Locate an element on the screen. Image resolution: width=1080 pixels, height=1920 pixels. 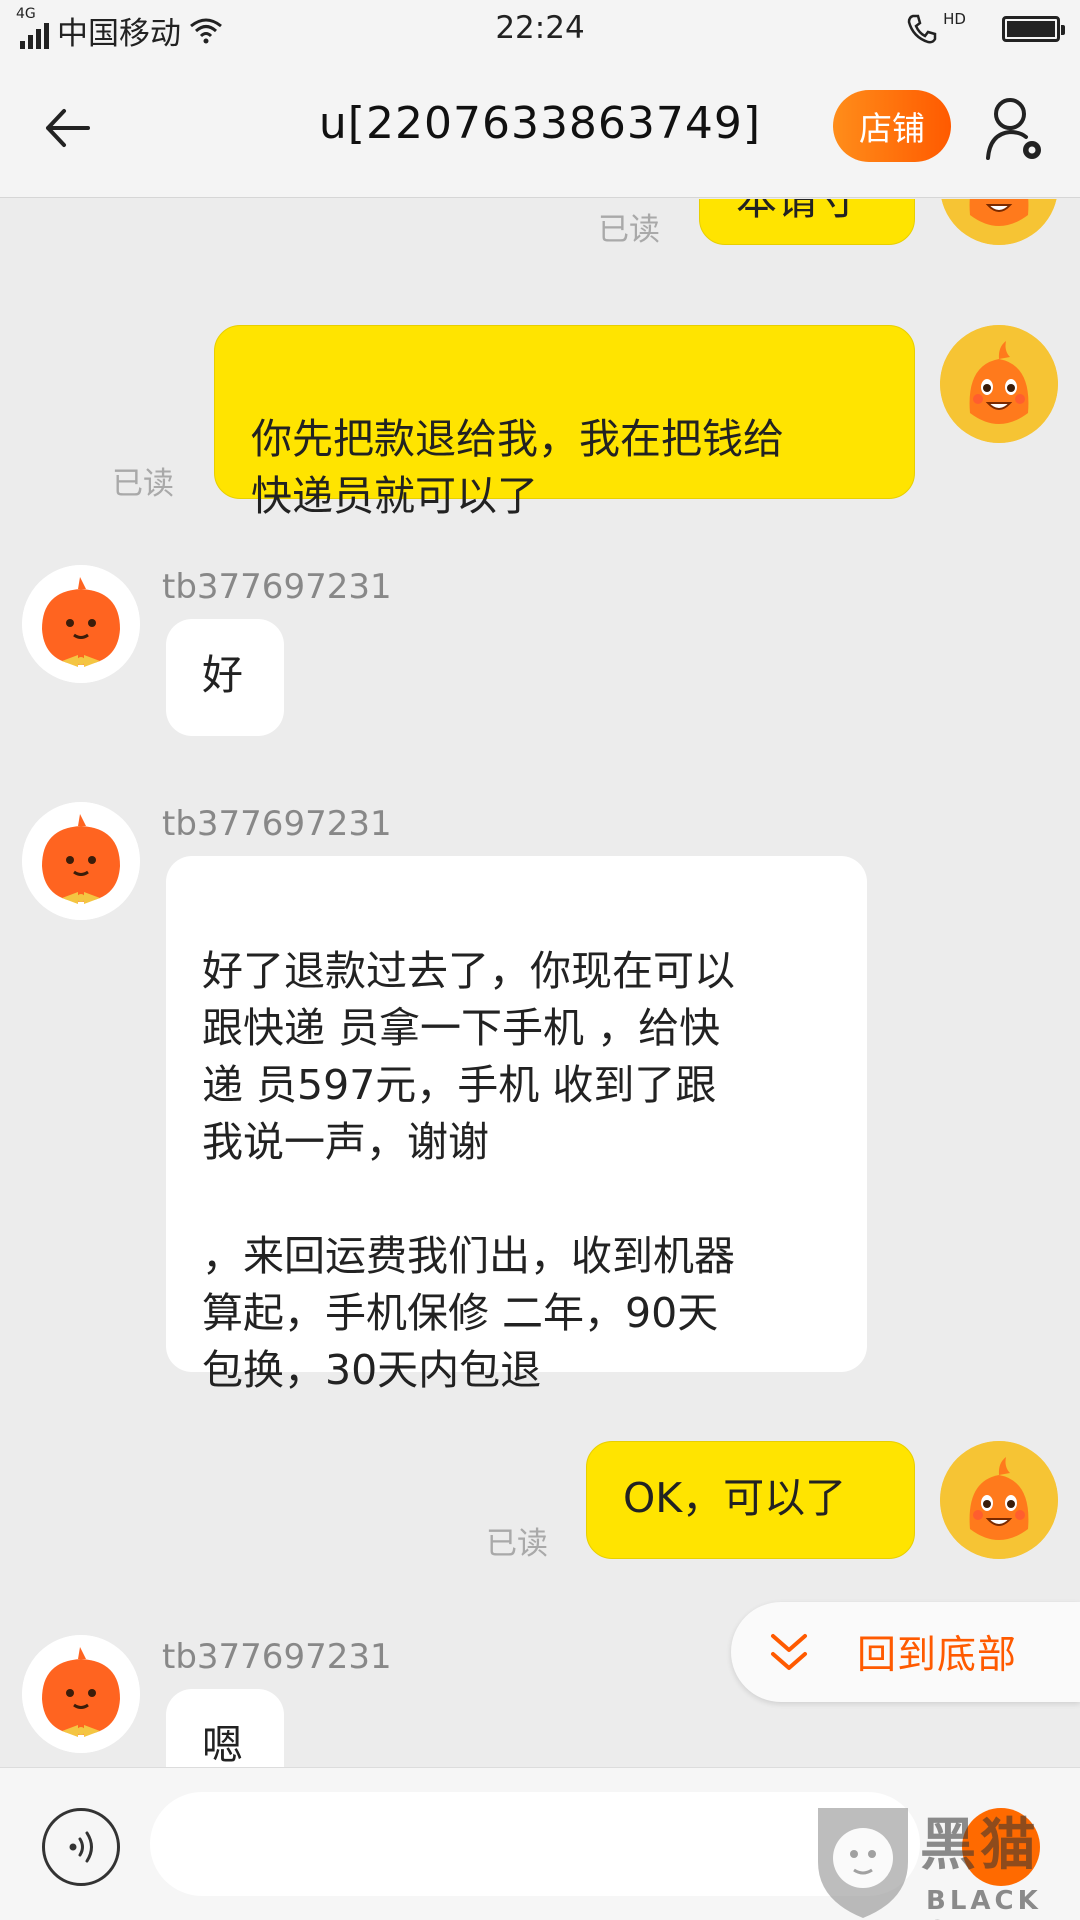
message-bubble-partial: 本请寸 is located at coordinates (807, 222).